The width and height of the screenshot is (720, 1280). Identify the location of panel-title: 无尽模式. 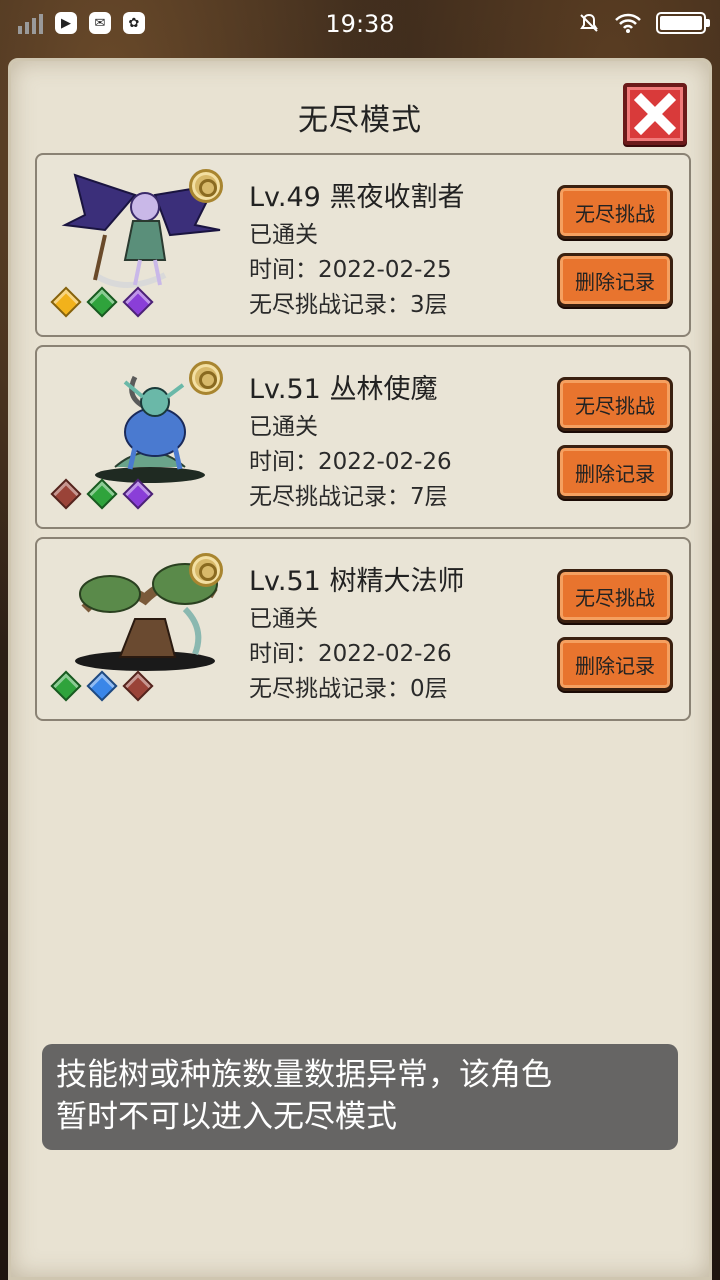
(360, 120).